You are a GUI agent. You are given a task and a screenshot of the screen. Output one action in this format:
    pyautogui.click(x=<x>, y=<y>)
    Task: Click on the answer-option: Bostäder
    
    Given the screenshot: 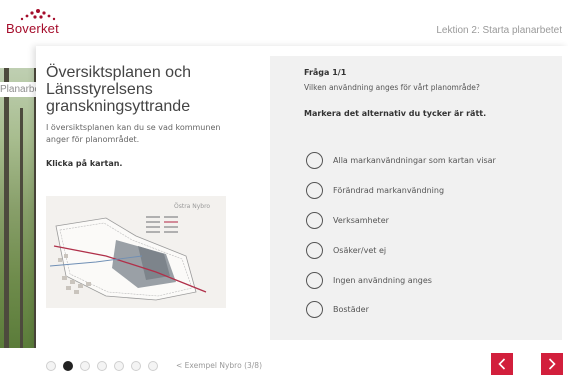 What is the action you would take?
    pyautogui.click(x=337, y=309)
    